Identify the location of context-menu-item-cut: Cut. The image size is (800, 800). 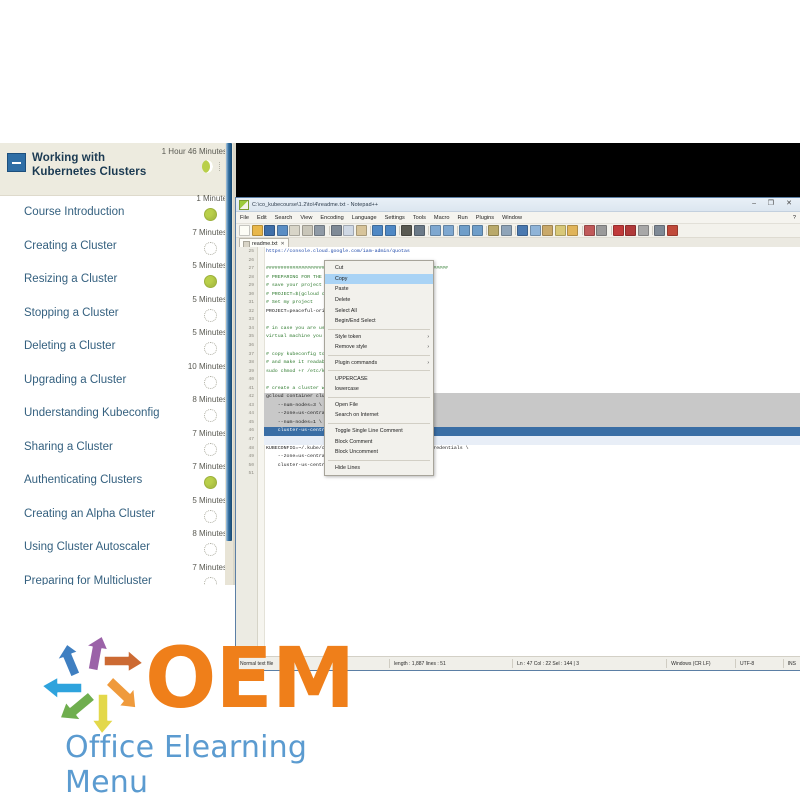
(379, 268).